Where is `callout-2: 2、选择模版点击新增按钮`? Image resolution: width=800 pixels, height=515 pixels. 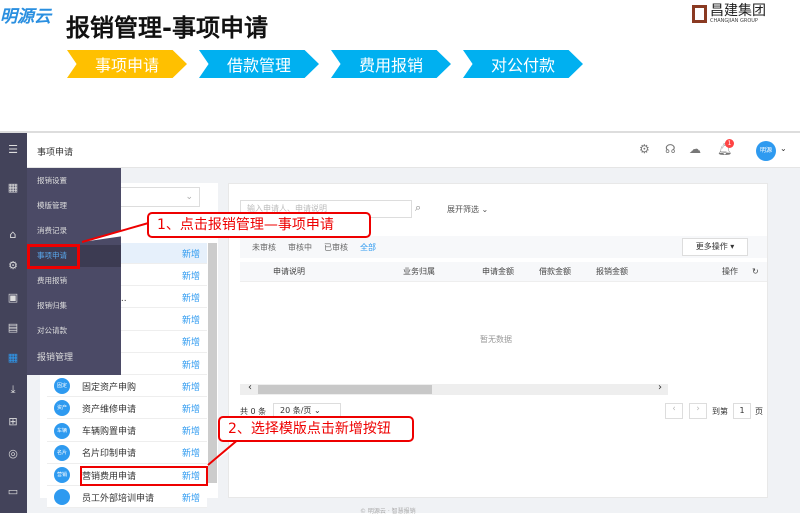 callout-2: 2、选择模版点击新增按钮 is located at coordinates (316, 429).